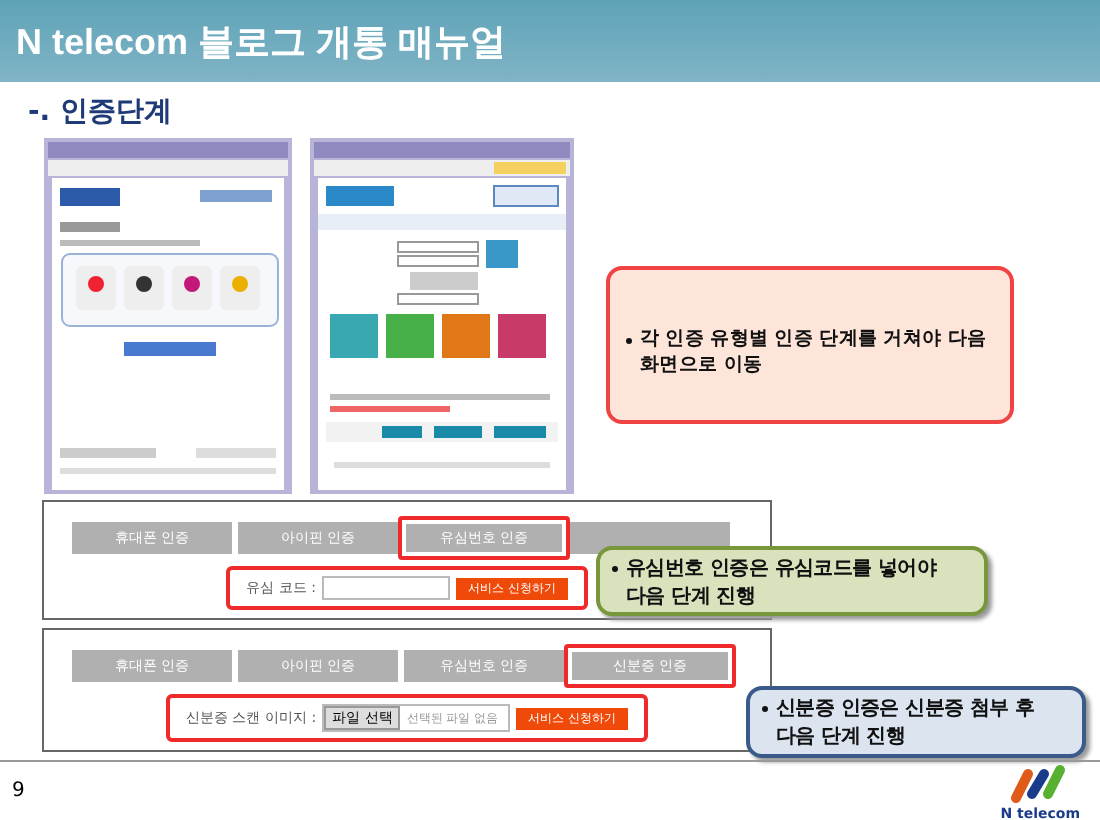 This screenshot has height=820, width=1100. I want to click on page-number: 9, so click(18, 791).